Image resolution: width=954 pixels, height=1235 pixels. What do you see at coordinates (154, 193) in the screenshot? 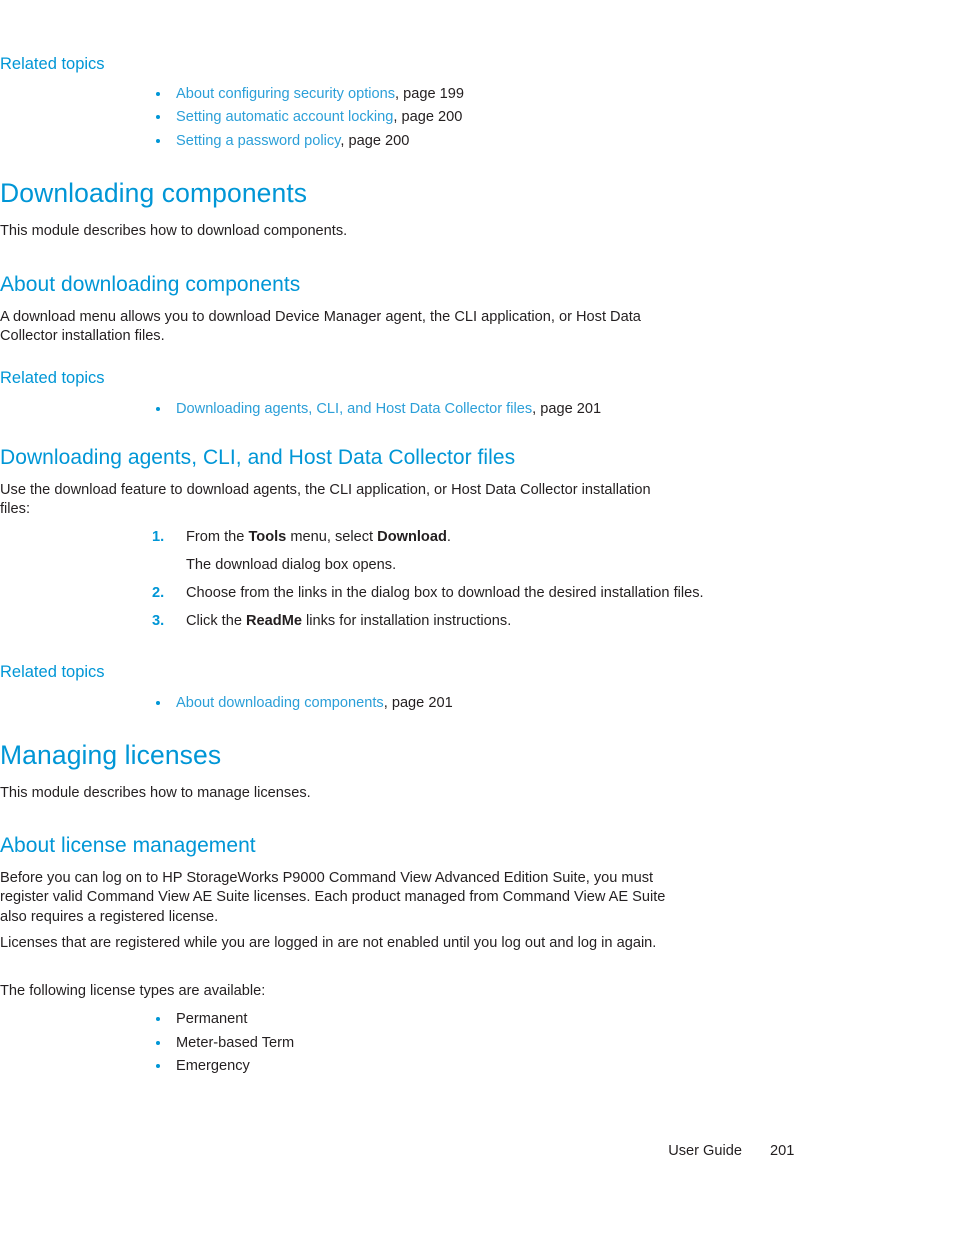
I see `page-title-downloading-components: Downloading components` at bounding box center [154, 193].